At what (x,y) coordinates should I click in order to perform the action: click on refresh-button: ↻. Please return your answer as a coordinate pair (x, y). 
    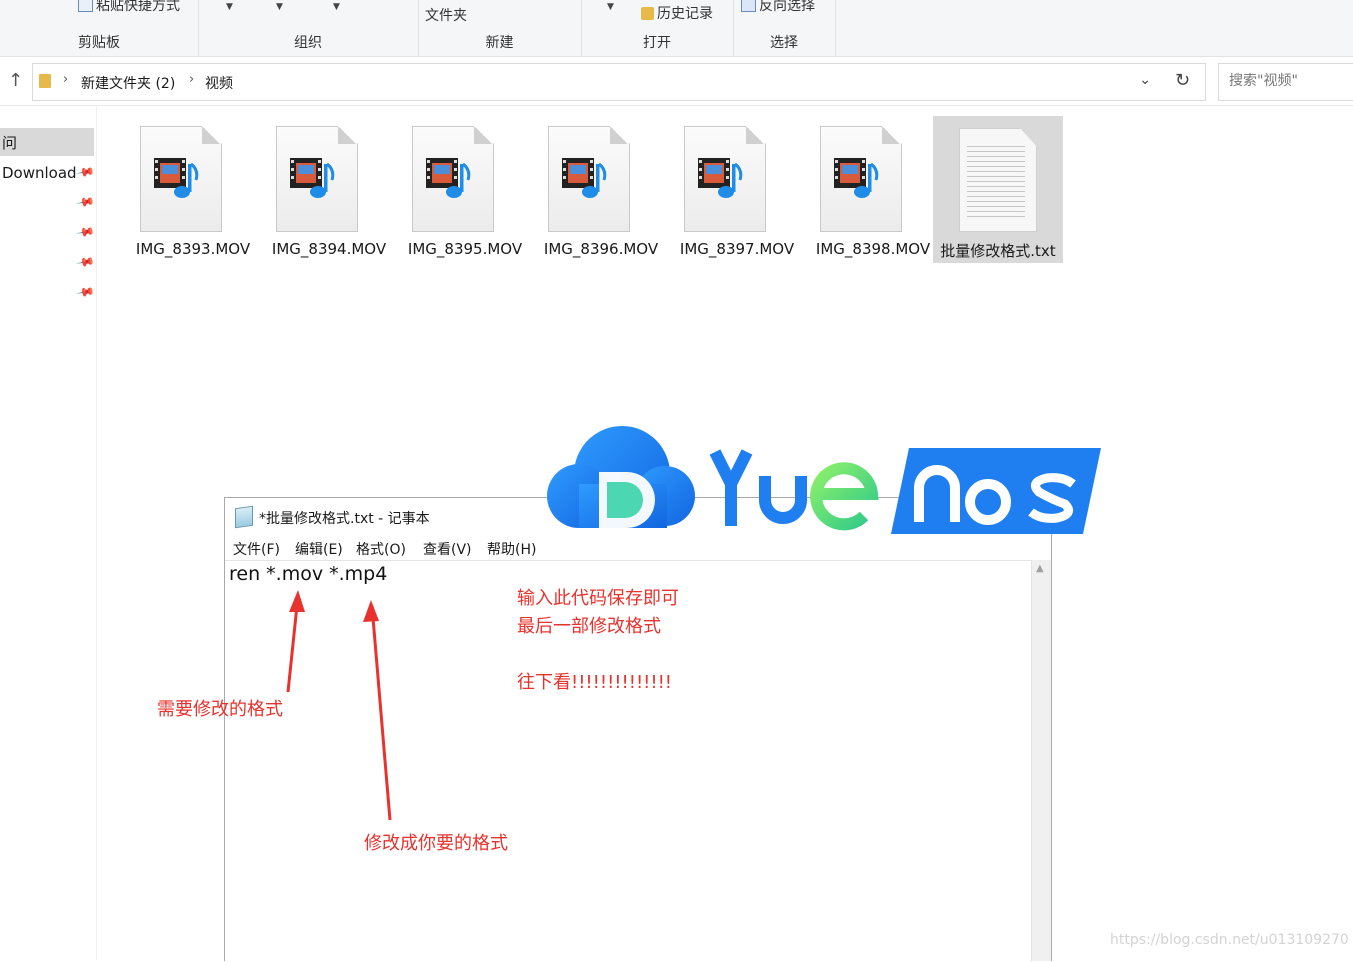
    Looking at the image, I should click on (1184, 82).